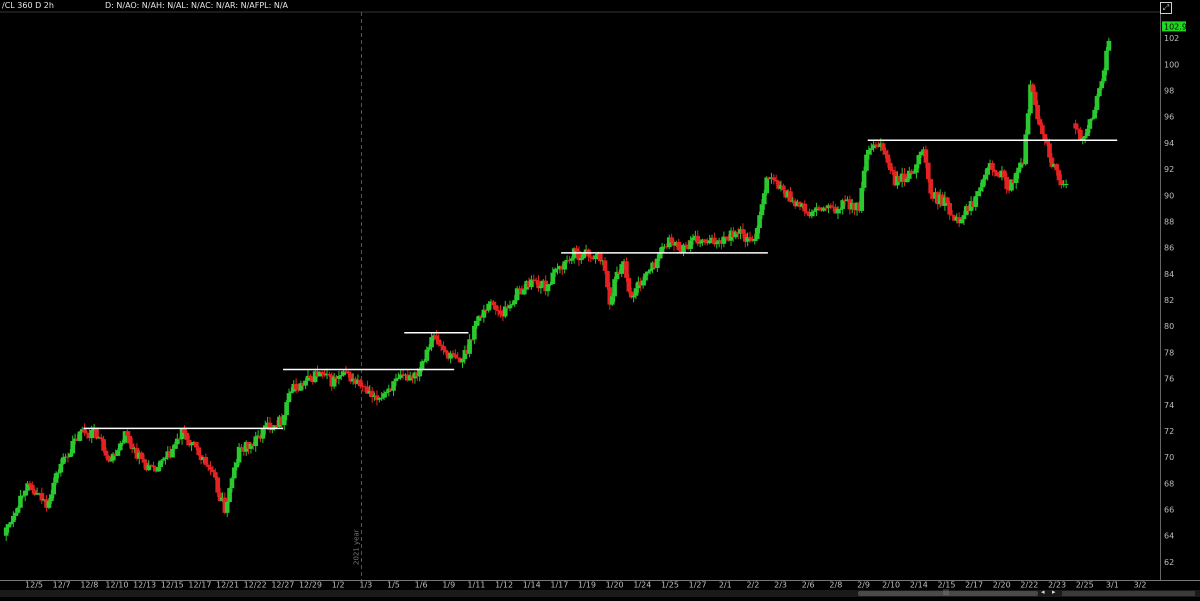  I want to click on x-tick-label: 12/7, so click(62, 585).